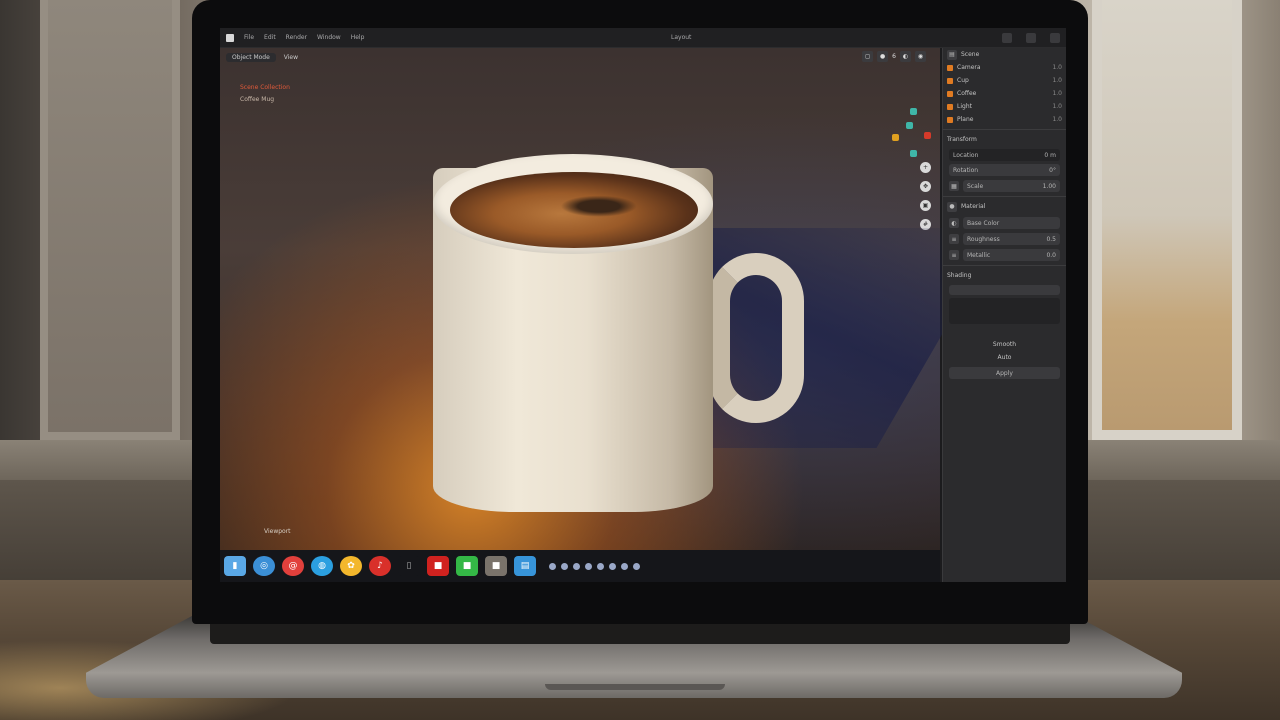 Image resolution: width=1280 pixels, height=720 pixels. What do you see at coordinates (913, 111) in the screenshot?
I see `gizmo-y-icon` at bounding box center [913, 111].